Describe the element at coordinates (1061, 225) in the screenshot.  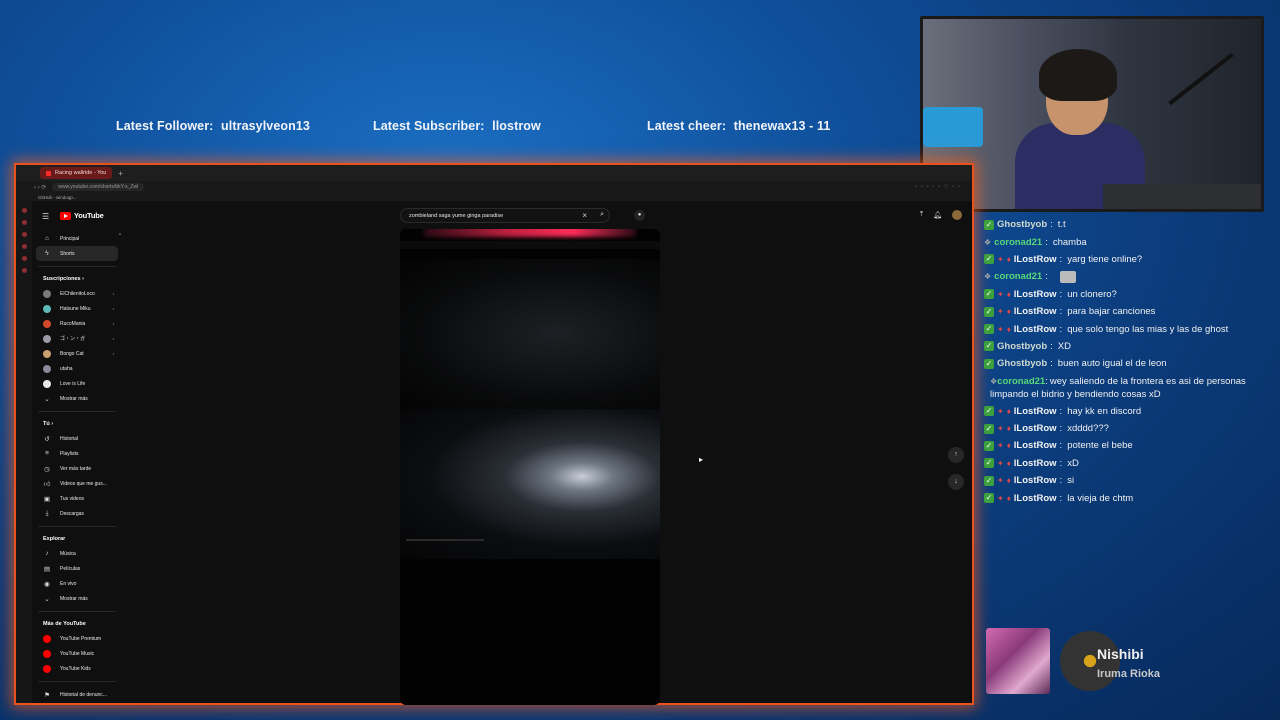
I see `chat-text: t.t` at that location.